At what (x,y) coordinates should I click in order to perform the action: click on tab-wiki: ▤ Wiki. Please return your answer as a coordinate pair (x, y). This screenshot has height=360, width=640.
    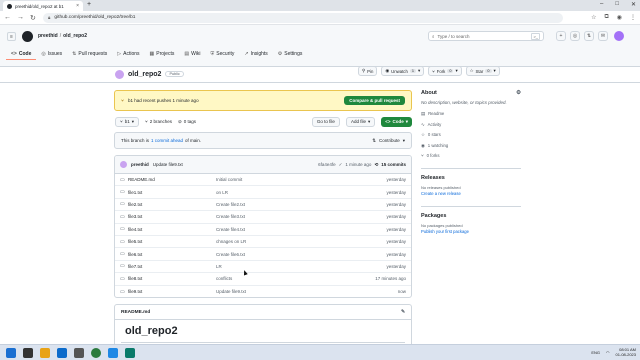
    Looking at the image, I should click on (192, 54).